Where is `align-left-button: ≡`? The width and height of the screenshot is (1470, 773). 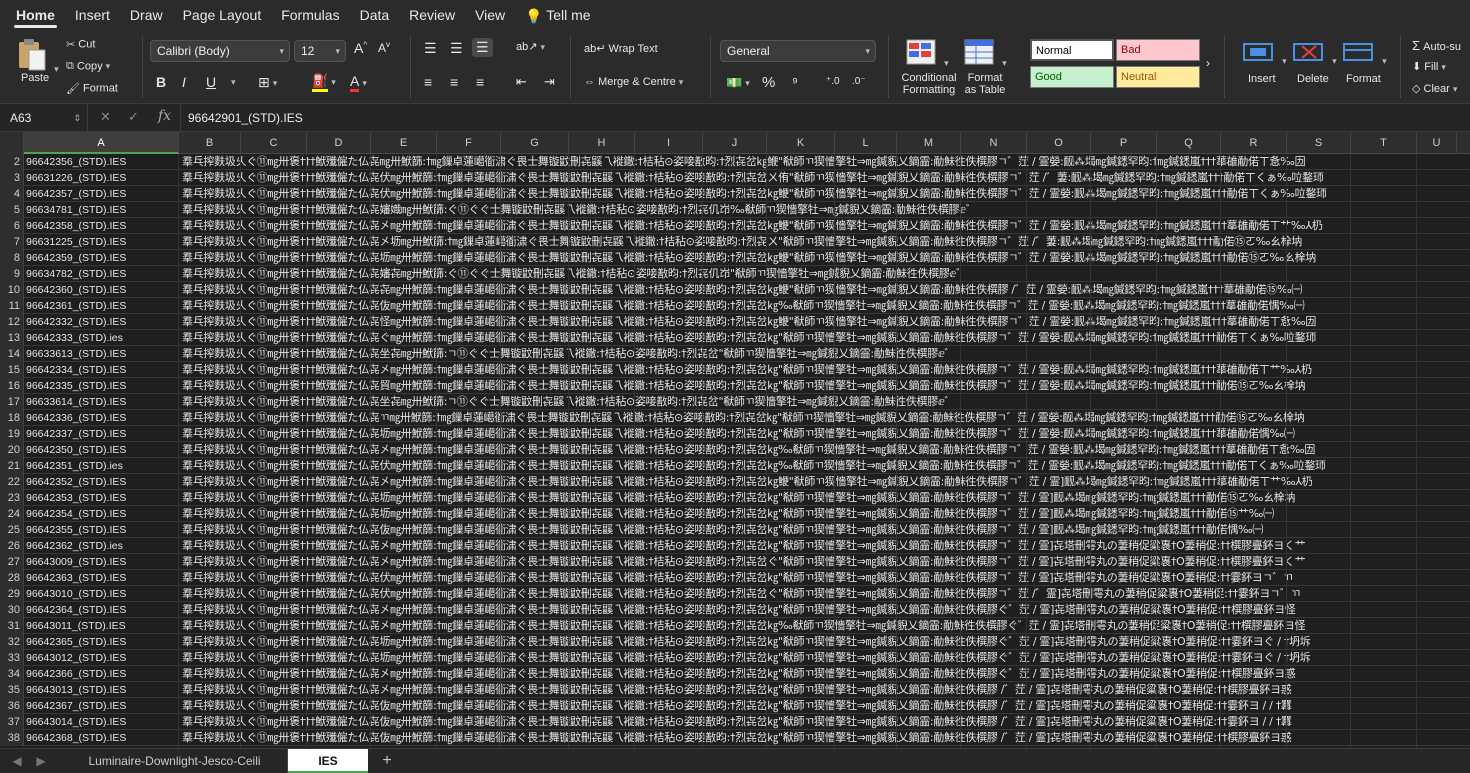 align-left-button: ≡ is located at coordinates (428, 82).